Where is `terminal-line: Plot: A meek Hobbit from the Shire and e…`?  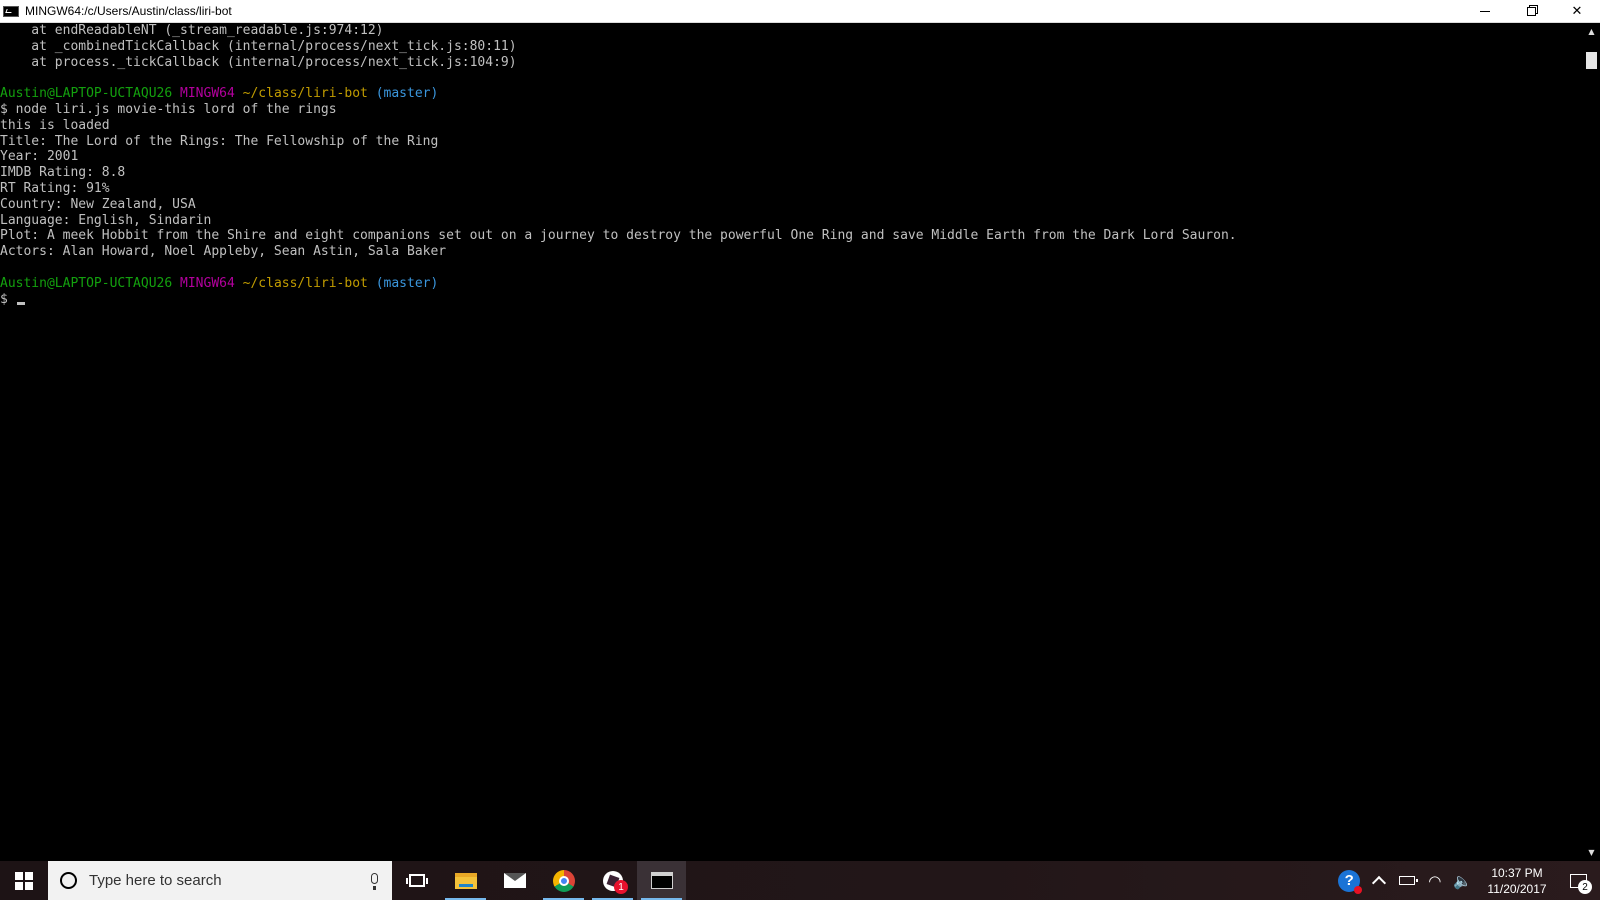 terminal-line: Plot: A meek Hobbit from the Shire and e… is located at coordinates (791, 236).